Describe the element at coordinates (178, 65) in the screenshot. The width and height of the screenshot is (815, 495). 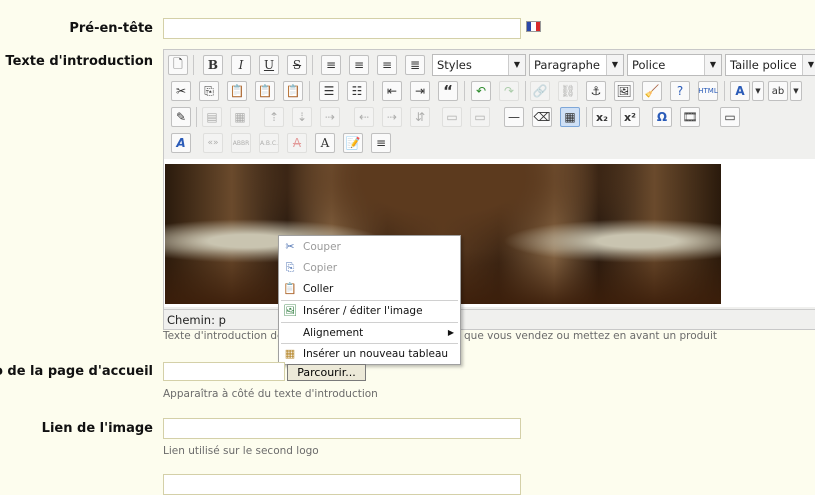
I see `new-document-icon: 🗋` at that location.